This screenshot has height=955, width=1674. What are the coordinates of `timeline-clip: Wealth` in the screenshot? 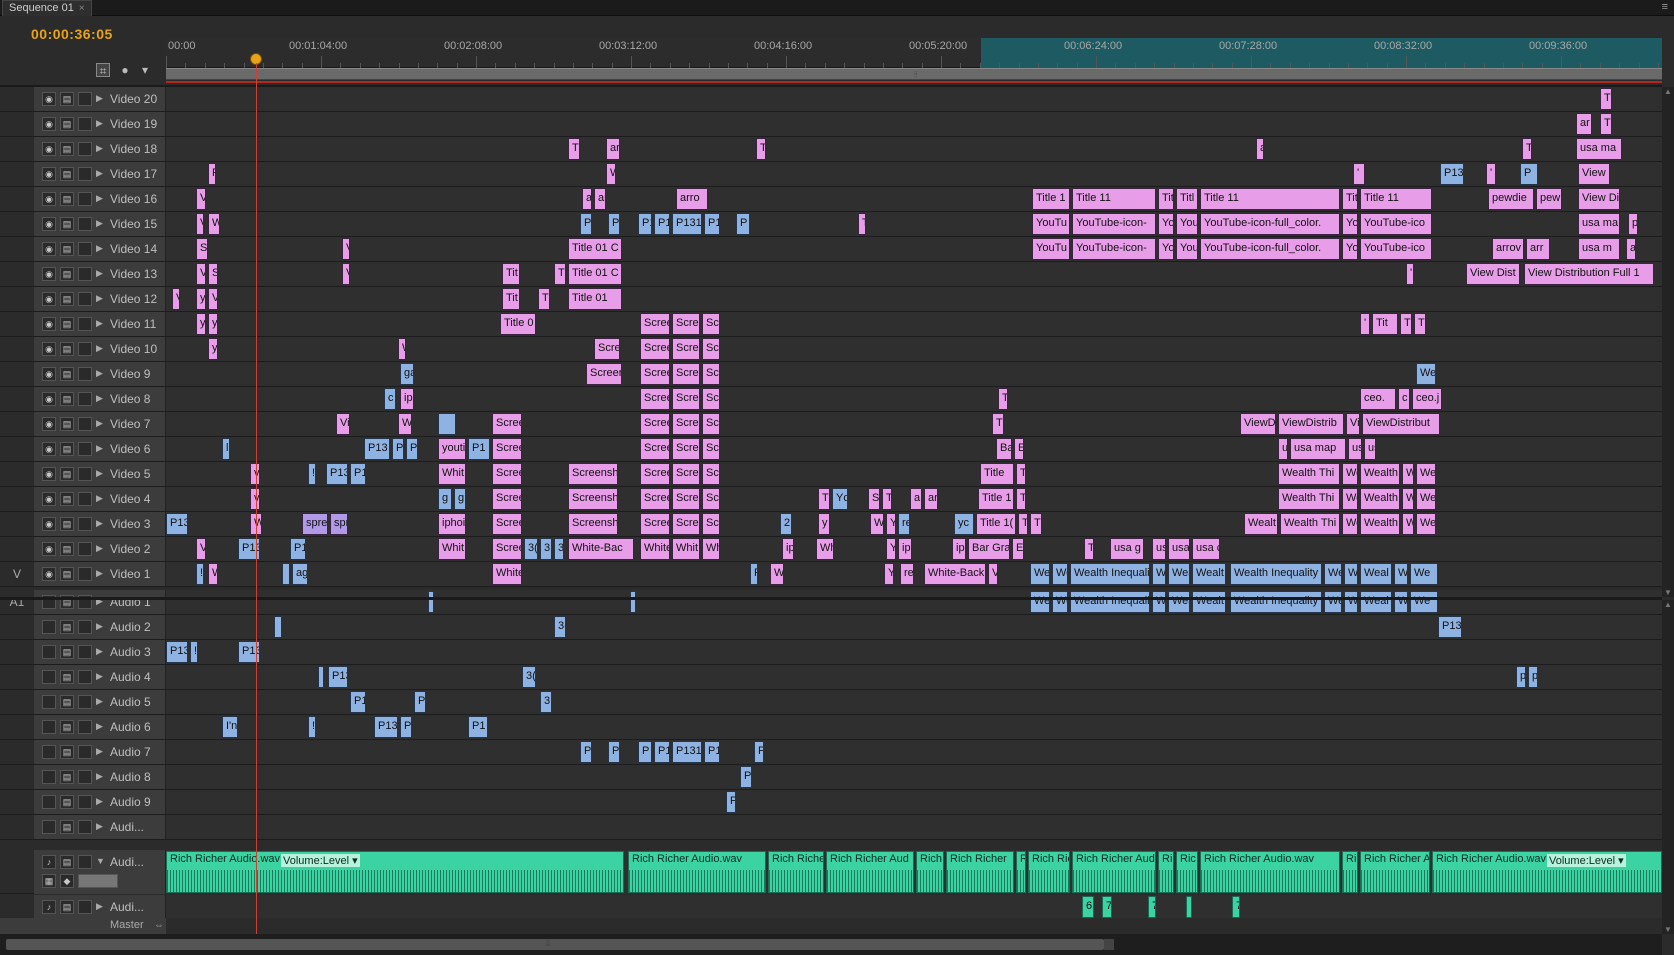 It's located at (1380, 524).